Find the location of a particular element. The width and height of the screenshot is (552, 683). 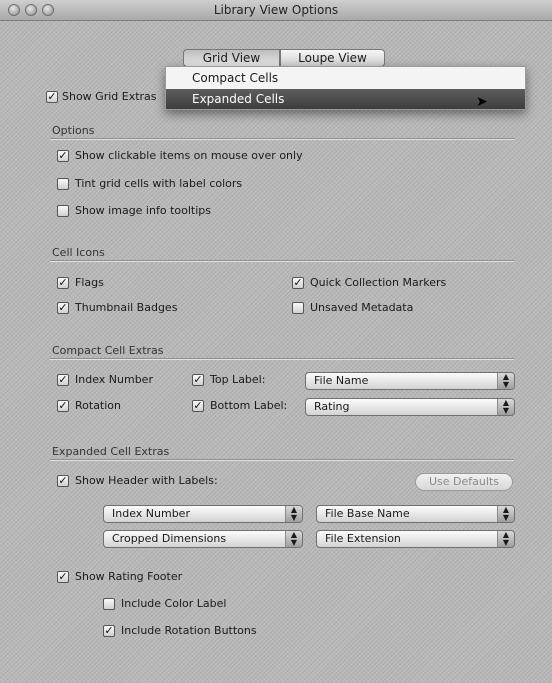

image-info-tooltips-label: Show image info tooltips is located at coordinates (143, 210).